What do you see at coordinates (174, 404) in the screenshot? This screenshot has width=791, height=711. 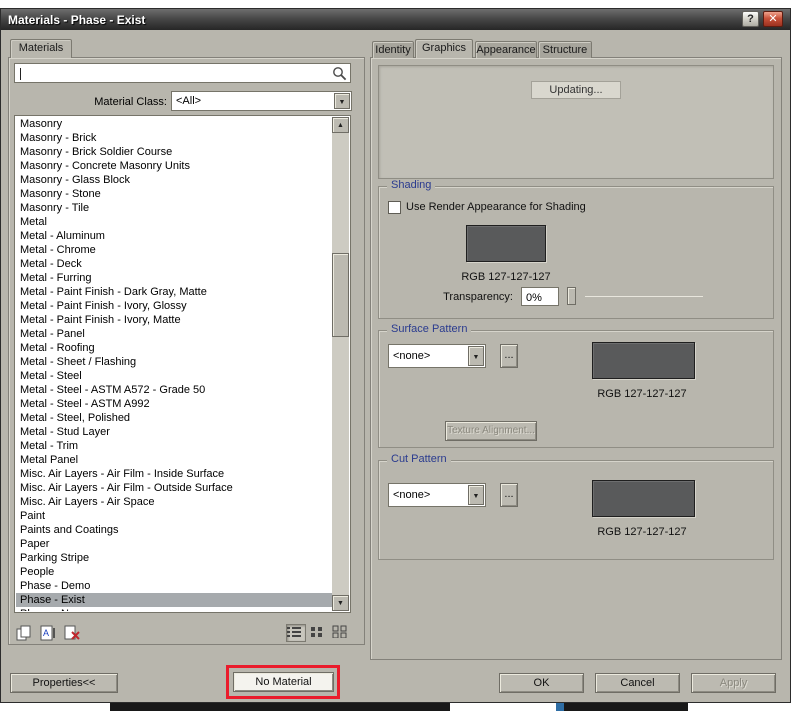 I see `material-list-item: Metal - Steel - ASTM A992` at bounding box center [174, 404].